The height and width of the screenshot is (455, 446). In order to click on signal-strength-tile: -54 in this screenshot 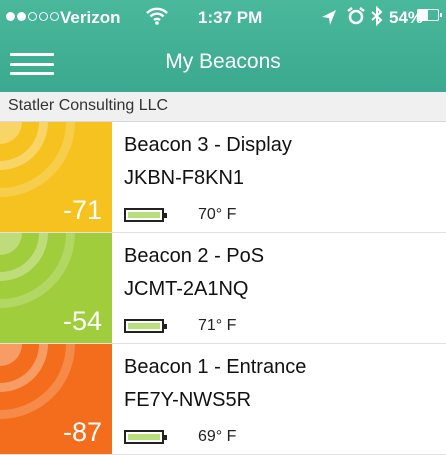, I will do `click(56, 288)`.